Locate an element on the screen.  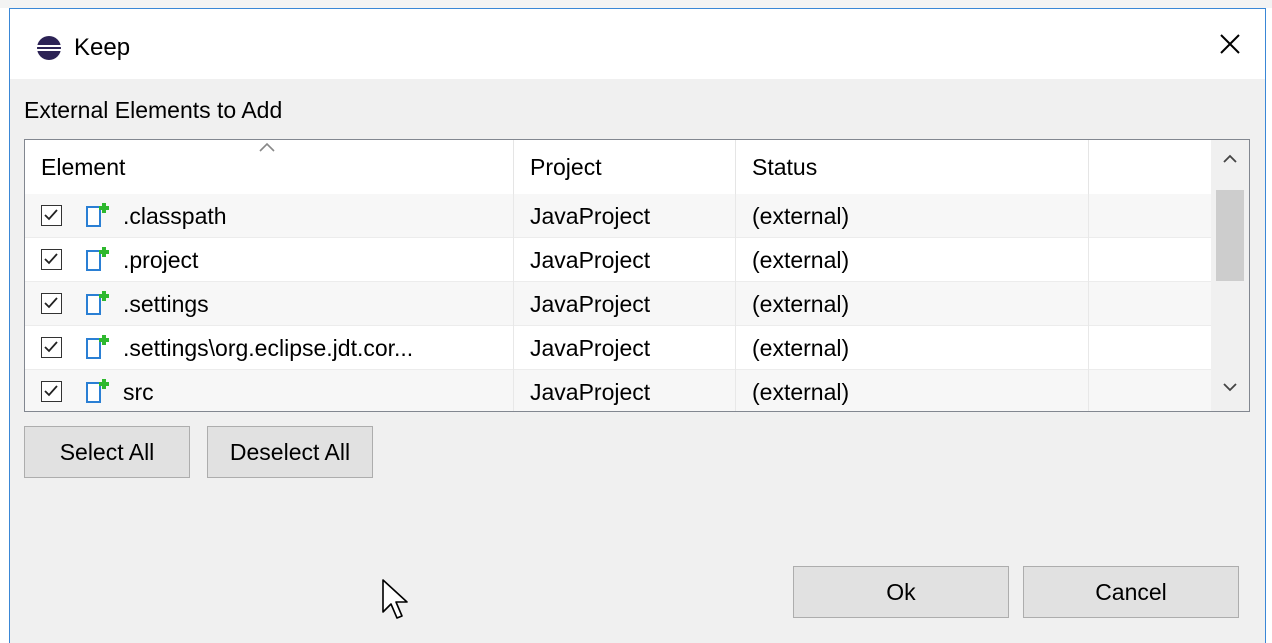
chevron-up-icon is located at coordinates (1230, 159).